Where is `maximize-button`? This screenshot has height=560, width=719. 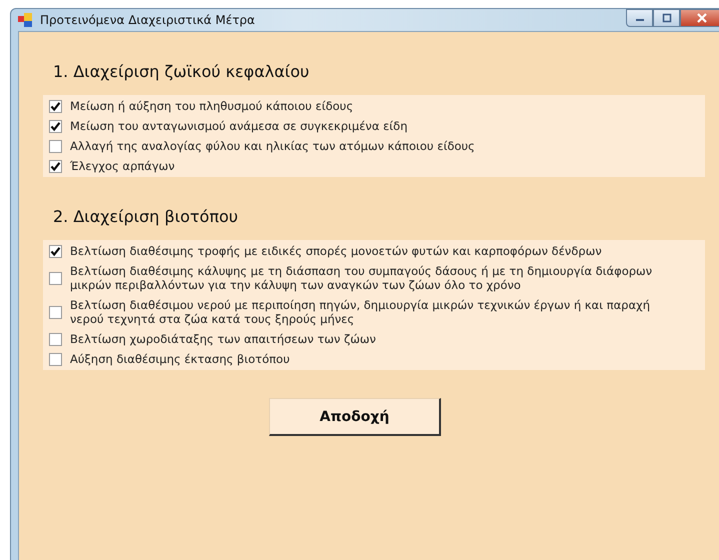 maximize-button is located at coordinates (666, 18).